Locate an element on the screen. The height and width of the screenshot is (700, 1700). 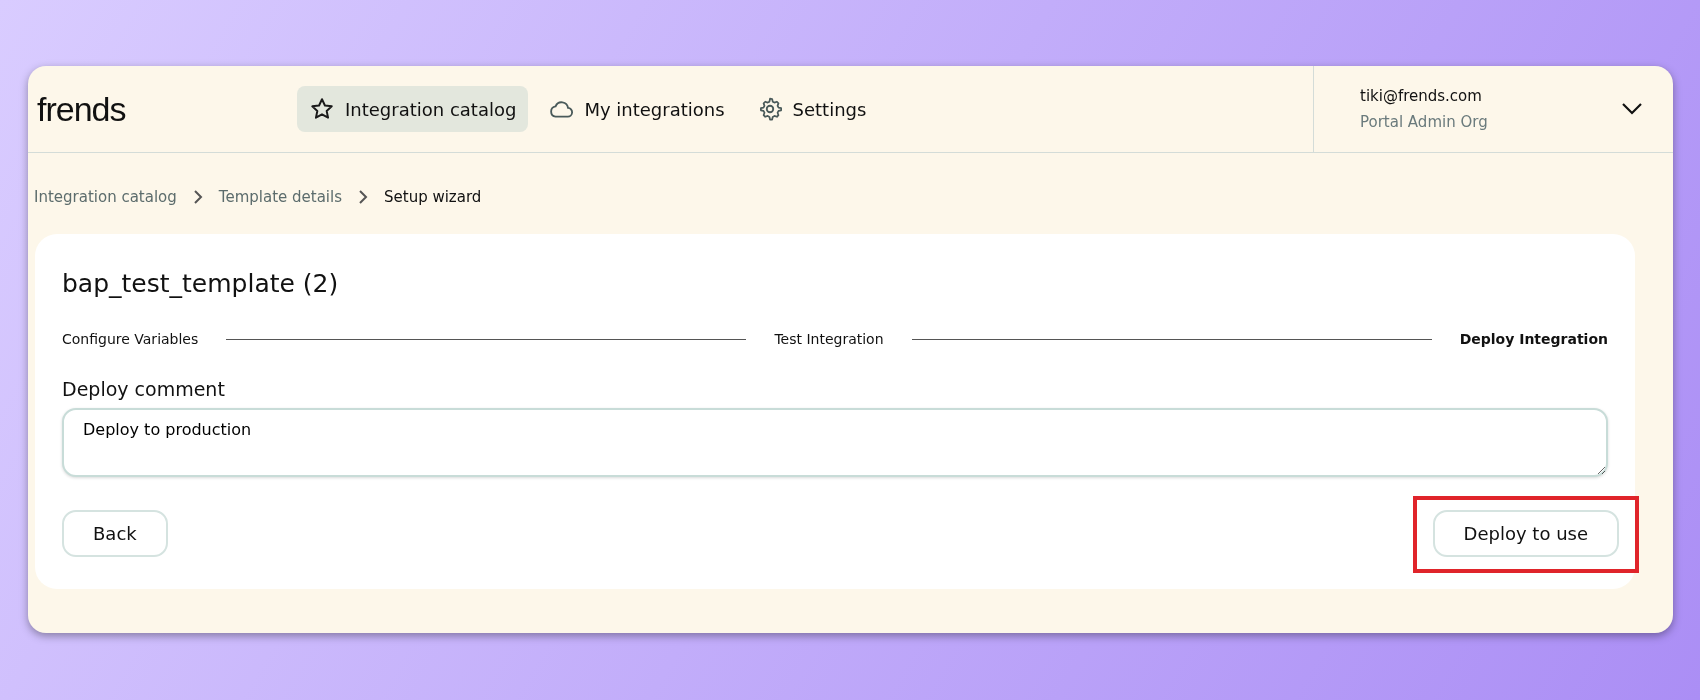
comment-field: Deploy to production is located at coordinates (835, 442).